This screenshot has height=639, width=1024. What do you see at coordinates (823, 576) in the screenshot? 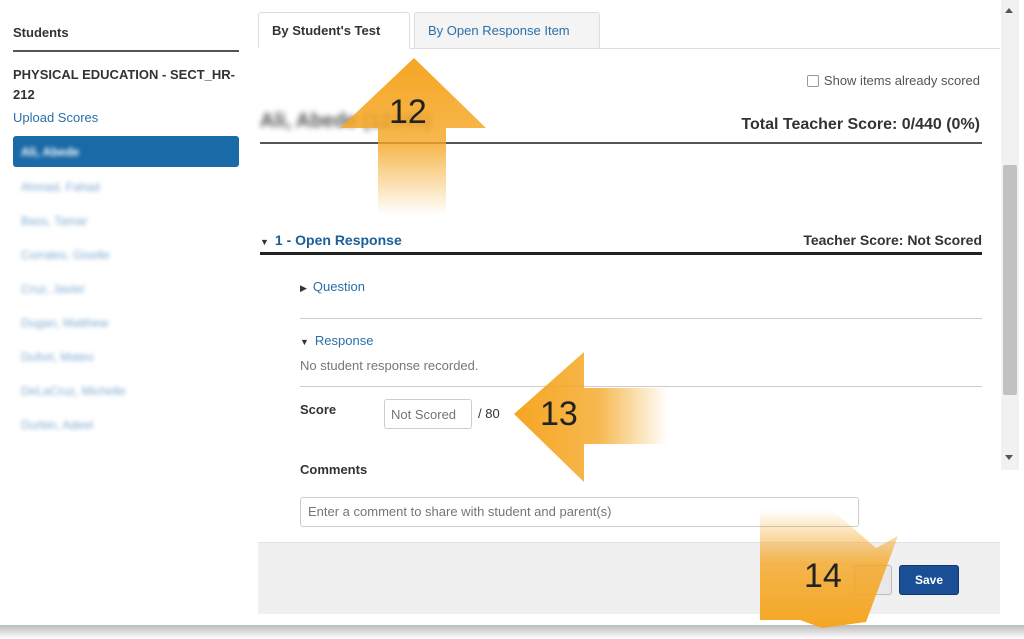
I see `annotation-number-14: 14` at bounding box center [823, 576].